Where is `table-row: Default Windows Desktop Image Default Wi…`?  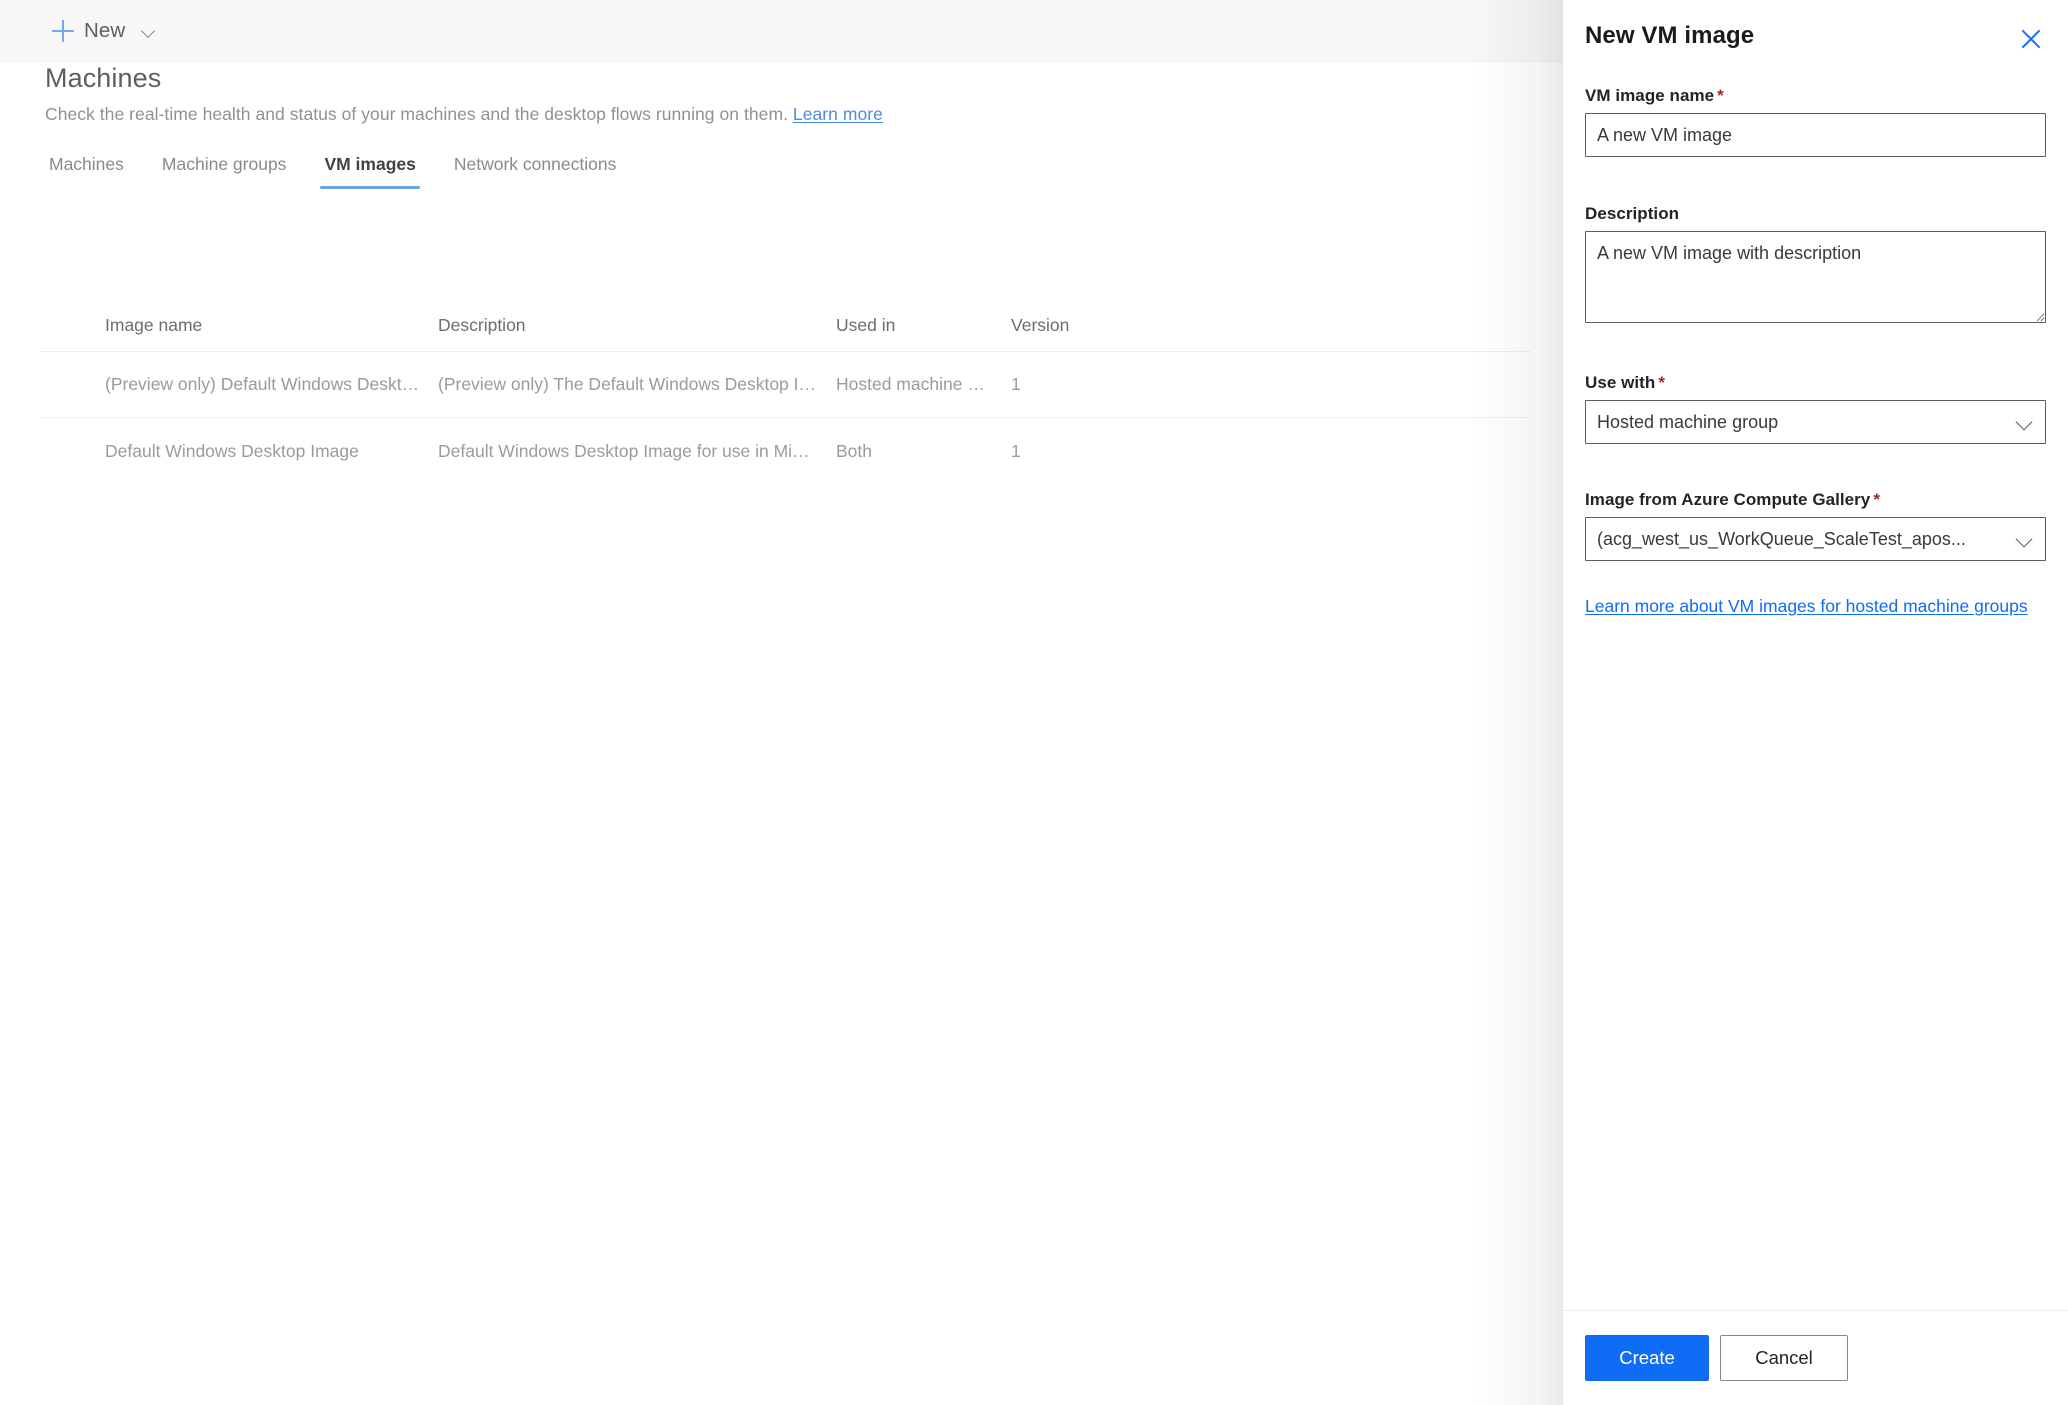
table-row: Default Windows Desktop Image Default Wi… is located at coordinates (785, 451).